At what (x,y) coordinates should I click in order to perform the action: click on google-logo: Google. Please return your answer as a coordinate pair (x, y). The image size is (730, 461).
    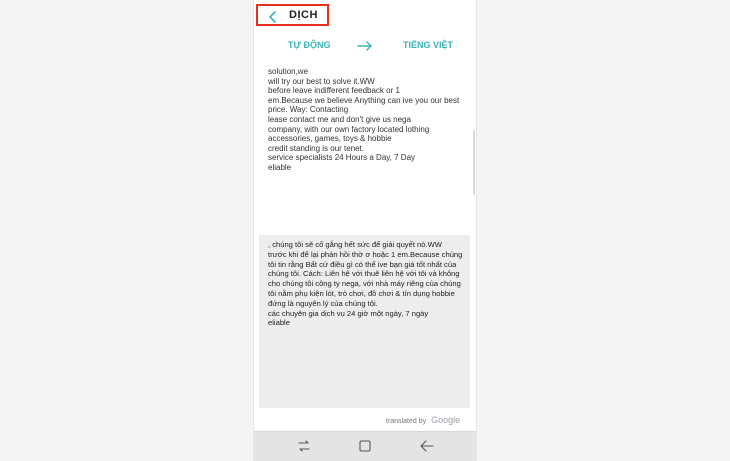
    Looking at the image, I should click on (446, 420).